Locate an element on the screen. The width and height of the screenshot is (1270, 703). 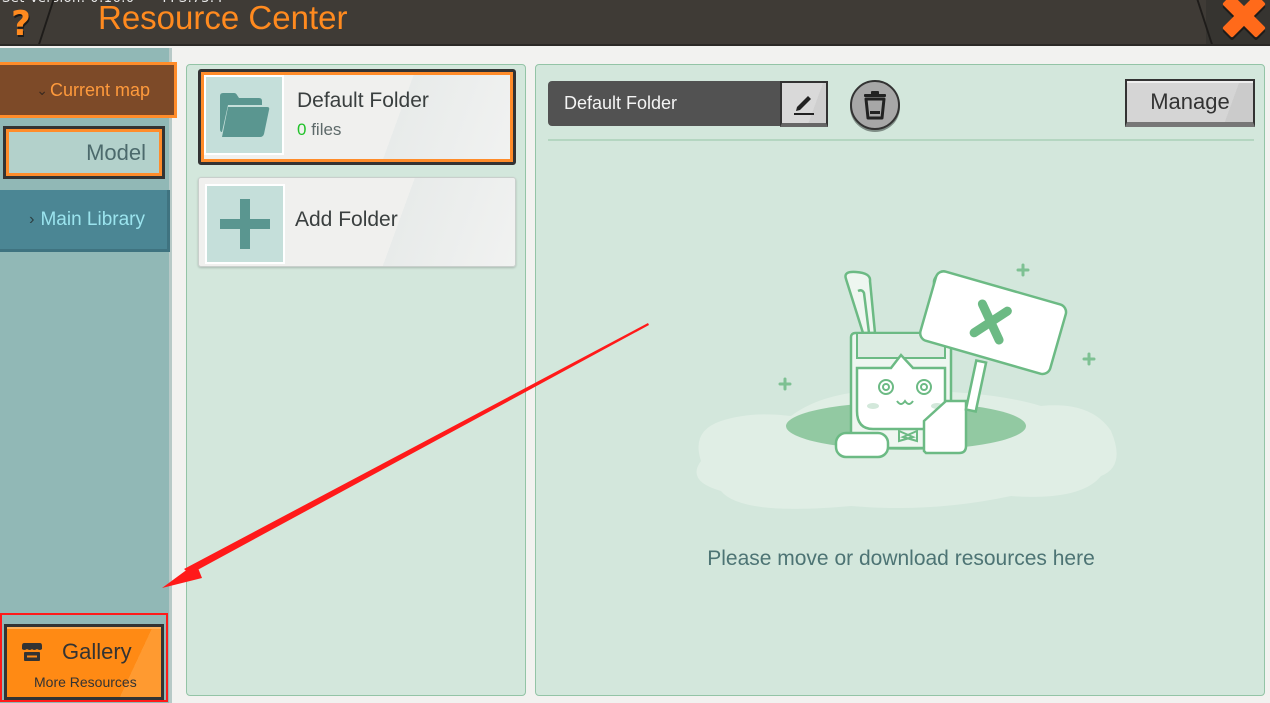
question-mark-icon: ? is located at coordinates (21, 24).